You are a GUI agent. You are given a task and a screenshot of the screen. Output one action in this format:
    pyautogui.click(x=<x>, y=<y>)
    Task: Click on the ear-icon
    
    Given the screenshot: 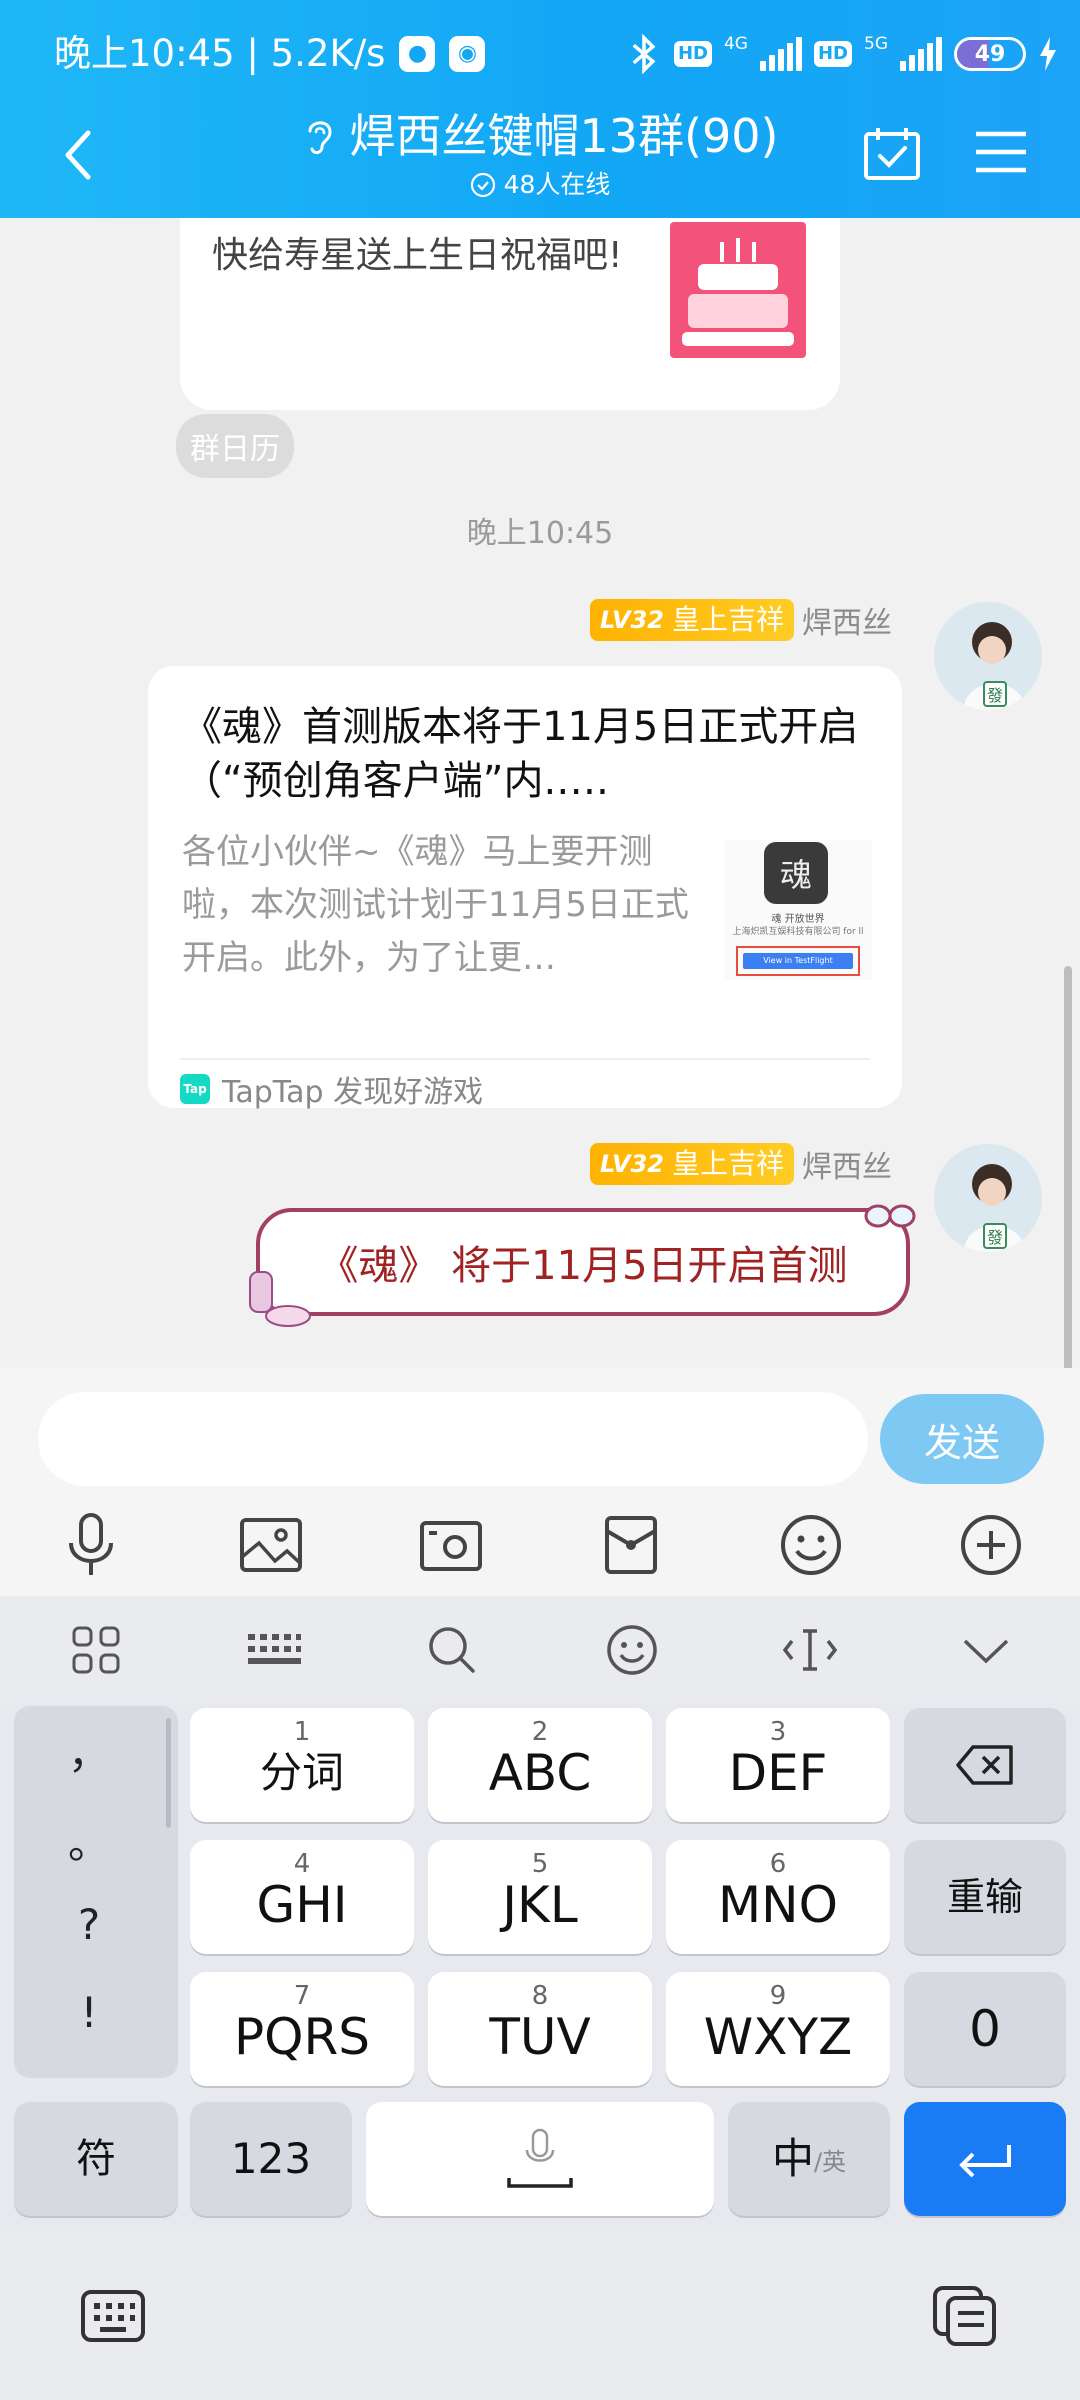 What is the action you would take?
    pyautogui.click(x=320, y=138)
    